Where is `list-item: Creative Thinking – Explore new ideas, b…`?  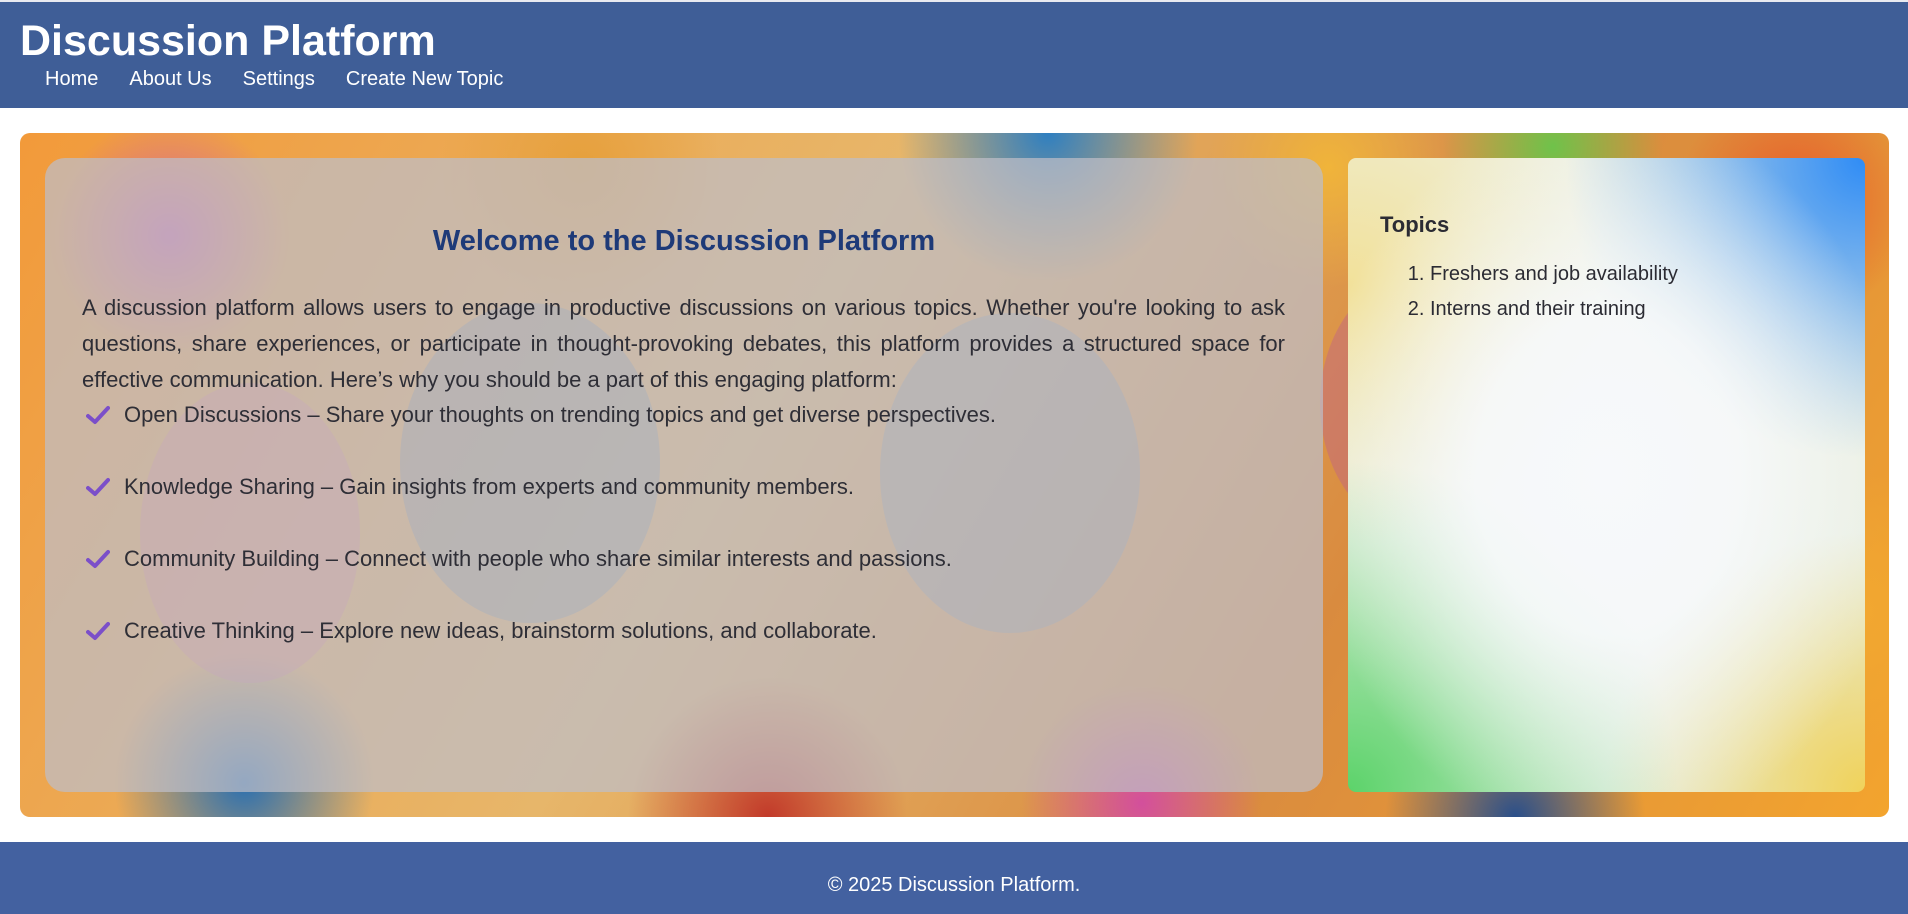
list-item: Creative Thinking – Explore new ideas, b… is located at coordinates (683, 631).